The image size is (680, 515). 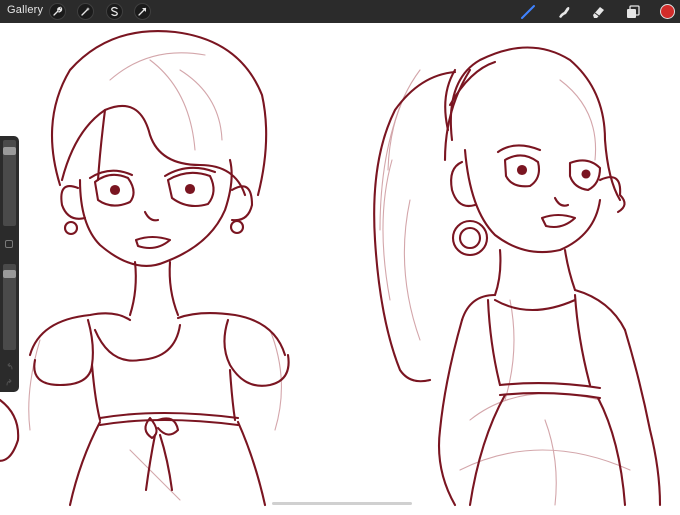 I want to click on brush-opacity-slider, so click(x=9, y=307).